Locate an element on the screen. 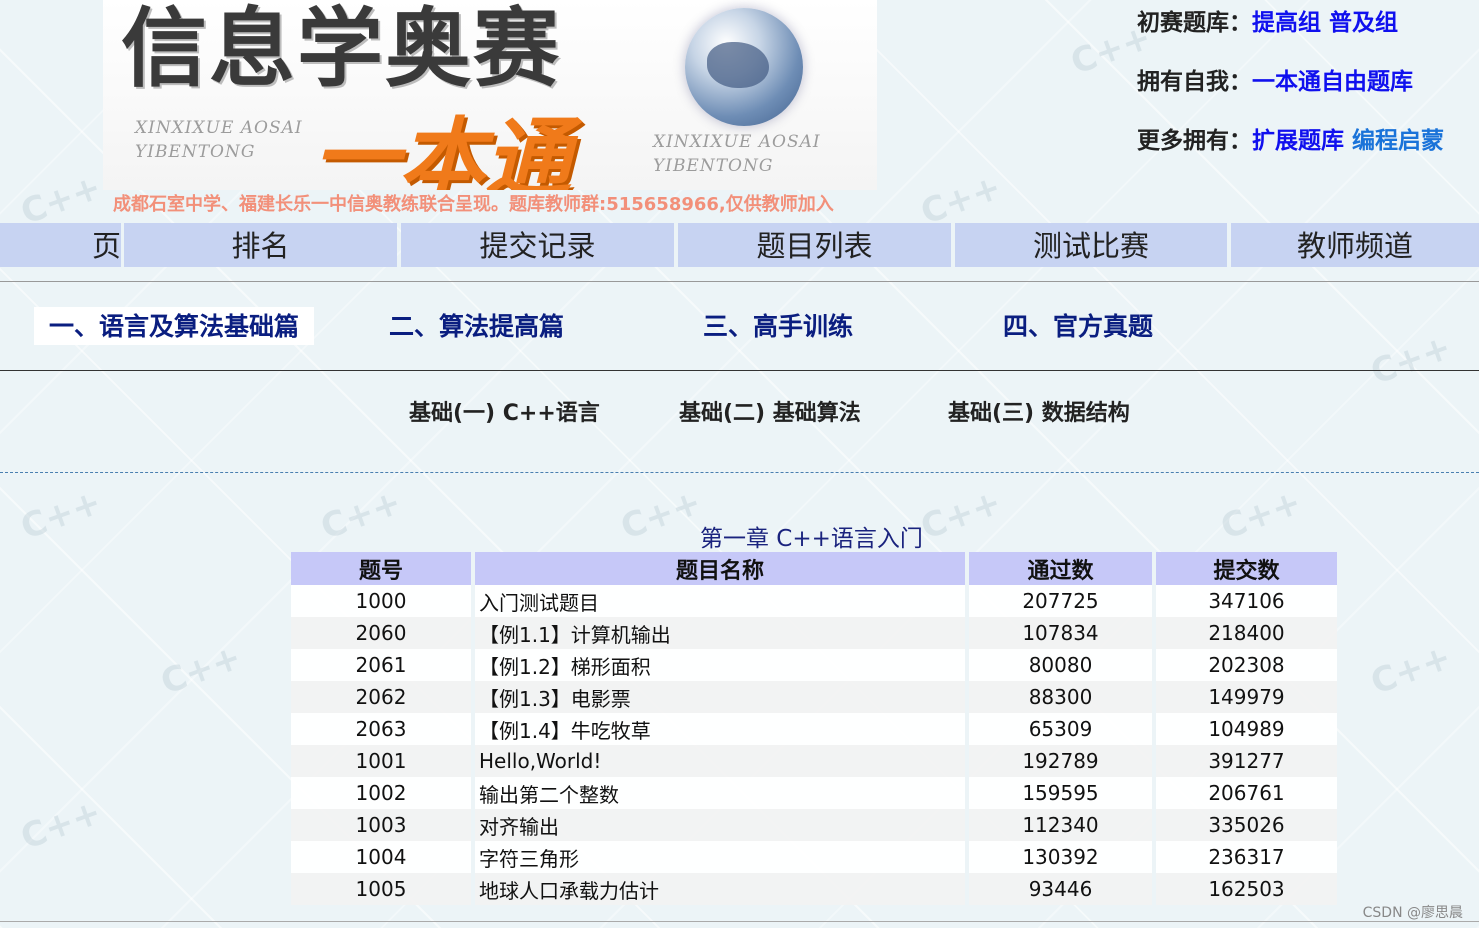  pass-count: 65309 is located at coordinates (1062, 729).